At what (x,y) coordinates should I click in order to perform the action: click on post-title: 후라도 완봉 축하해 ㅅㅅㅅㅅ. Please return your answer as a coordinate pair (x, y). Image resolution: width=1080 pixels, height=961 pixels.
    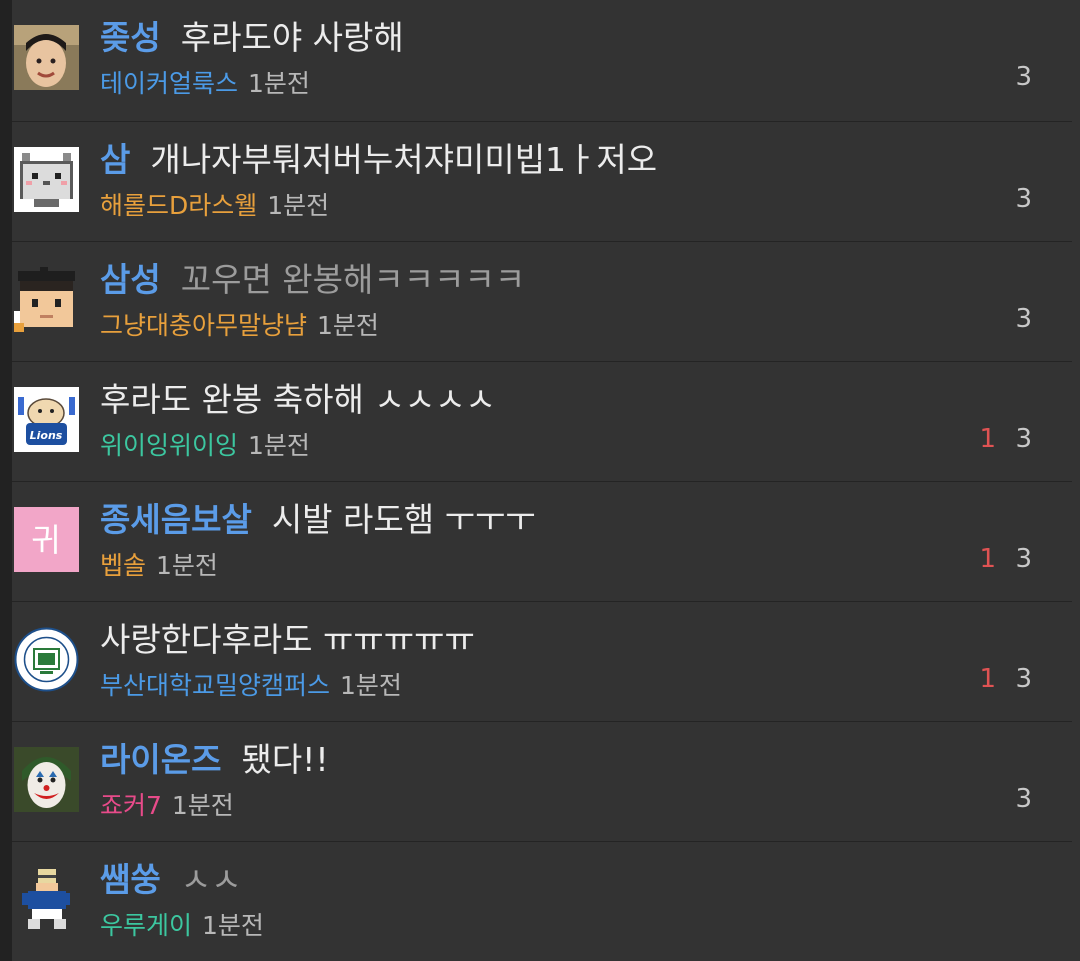
    Looking at the image, I should click on (298, 399).